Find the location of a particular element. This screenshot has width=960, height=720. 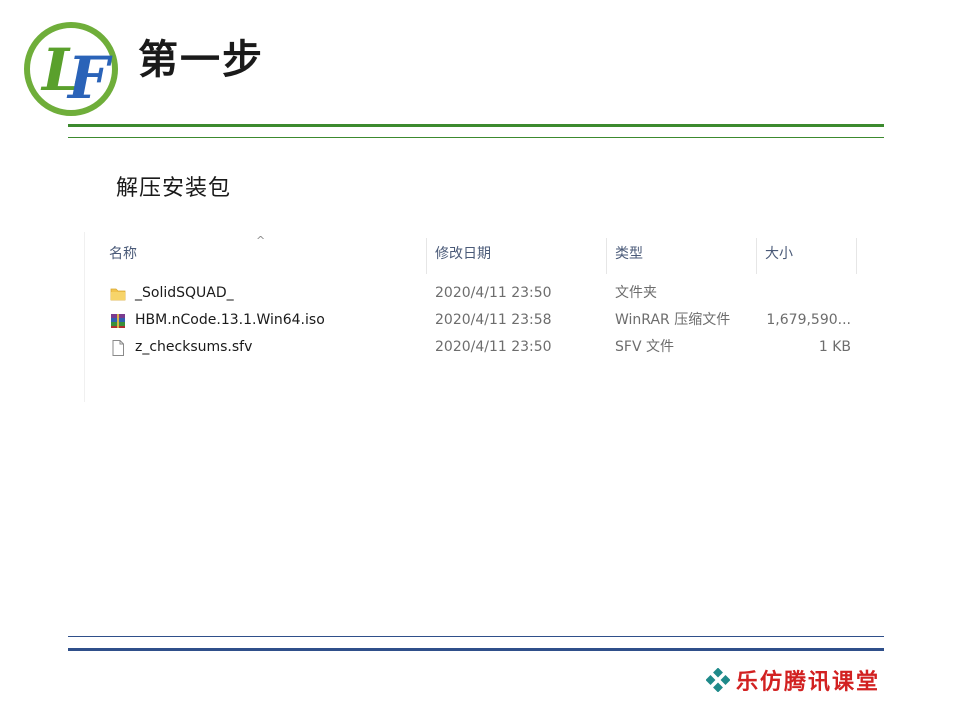

lf-logo: L F is located at coordinates (71, 69).